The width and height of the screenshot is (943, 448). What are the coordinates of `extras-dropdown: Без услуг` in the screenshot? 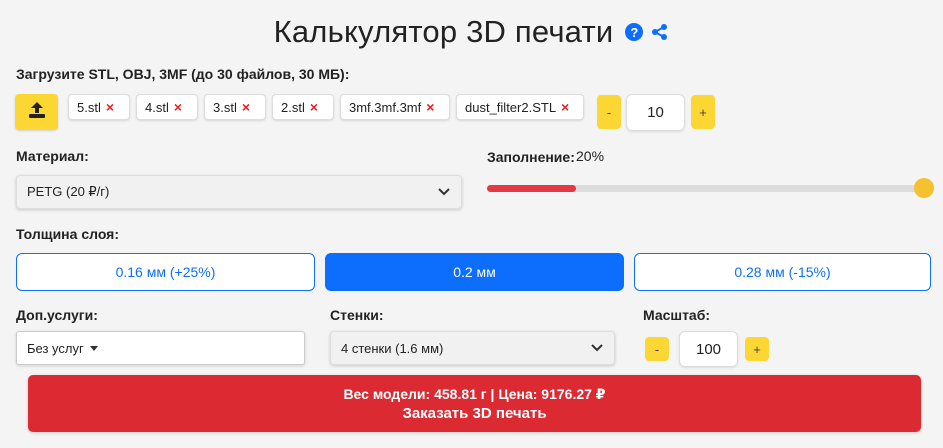 It's located at (160, 348).